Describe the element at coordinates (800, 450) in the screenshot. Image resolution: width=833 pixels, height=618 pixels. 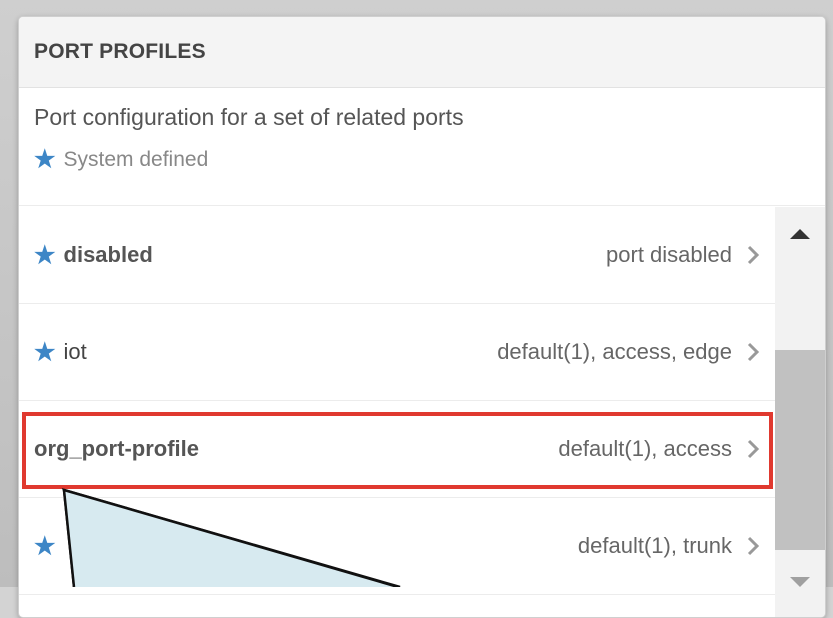
I see `scrollbar-thumb` at that location.